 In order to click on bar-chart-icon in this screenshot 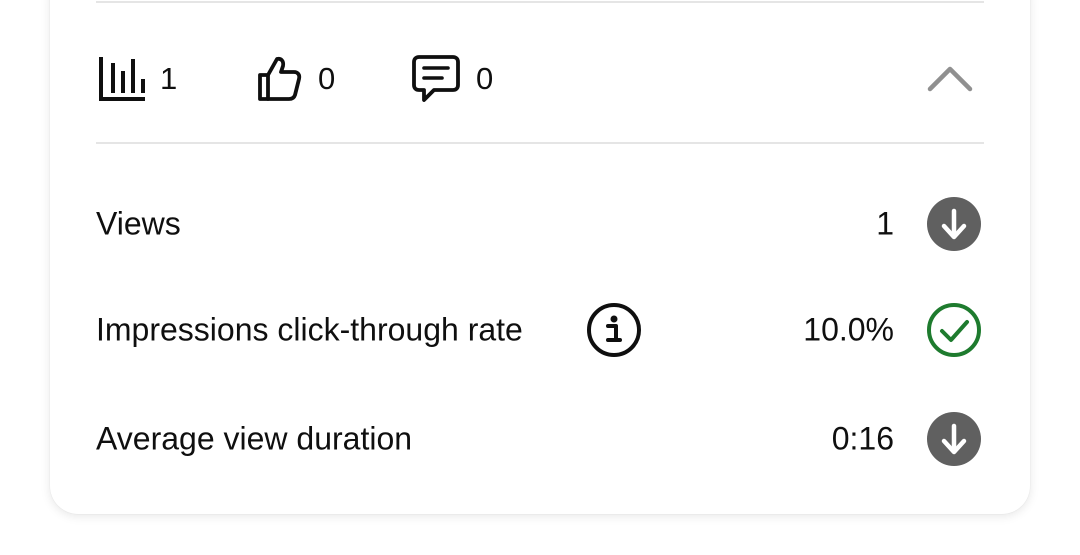, I will do `click(121, 78)`.